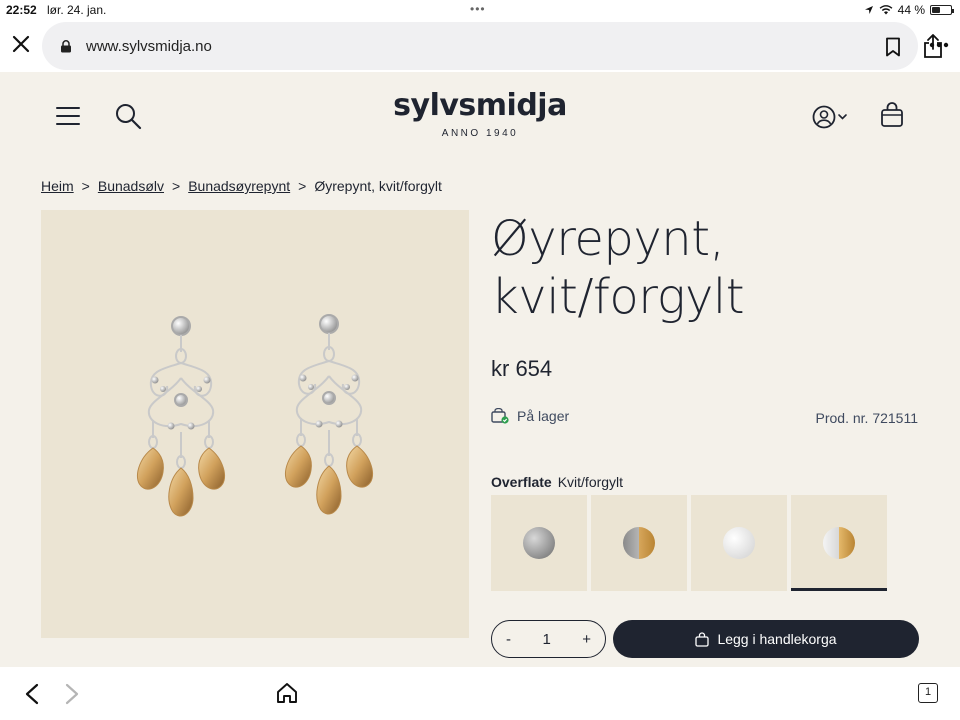  I want to click on status-bar: 22:52 lør. 24. jan. ••• 44 %, so click(480, 10).